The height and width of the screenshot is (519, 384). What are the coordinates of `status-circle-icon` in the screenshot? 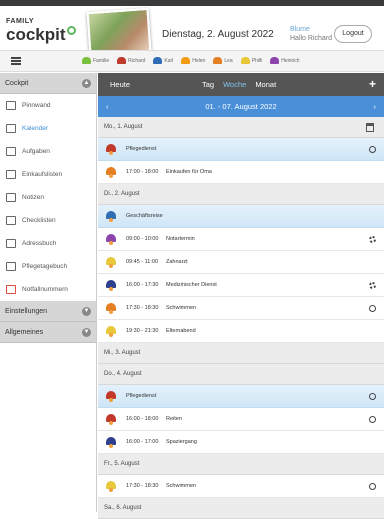 It's located at (372, 396).